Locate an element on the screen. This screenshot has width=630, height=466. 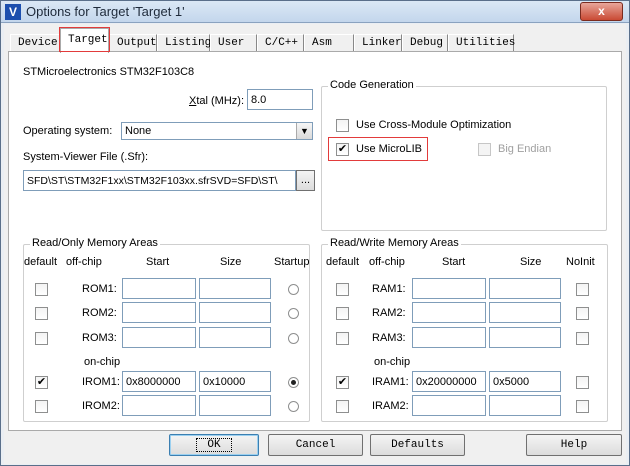
big-endian-label: Big Endian is located at coordinates (525, 149).